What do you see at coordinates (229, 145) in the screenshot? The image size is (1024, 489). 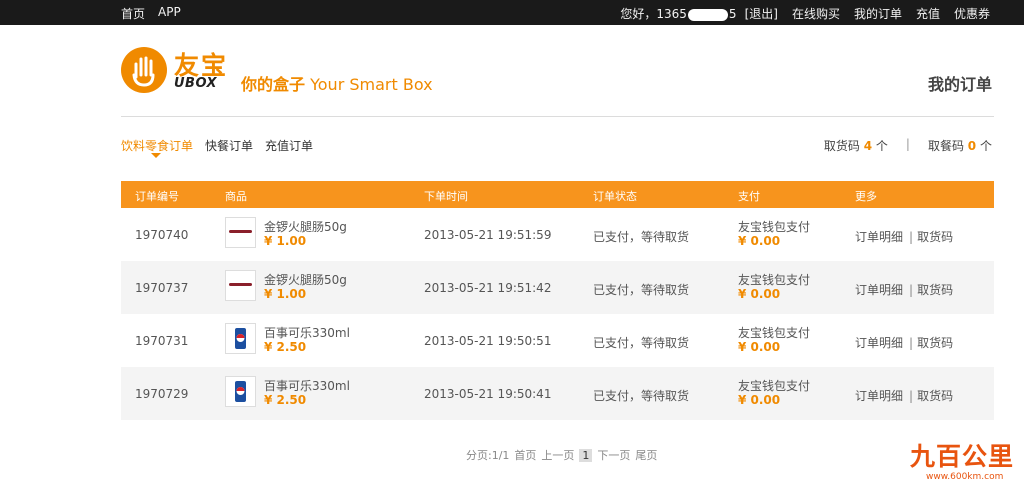 I see `tab-fastfood-orders: 快餐订单` at bounding box center [229, 145].